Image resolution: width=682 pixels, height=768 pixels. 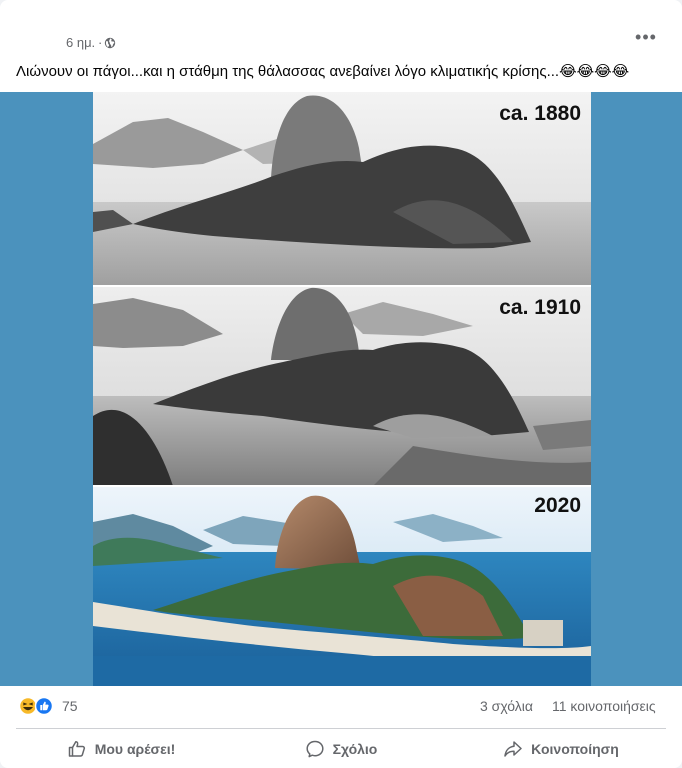 I want to click on share-button-label: Κοινοποίηση, so click(x=575, y=749).